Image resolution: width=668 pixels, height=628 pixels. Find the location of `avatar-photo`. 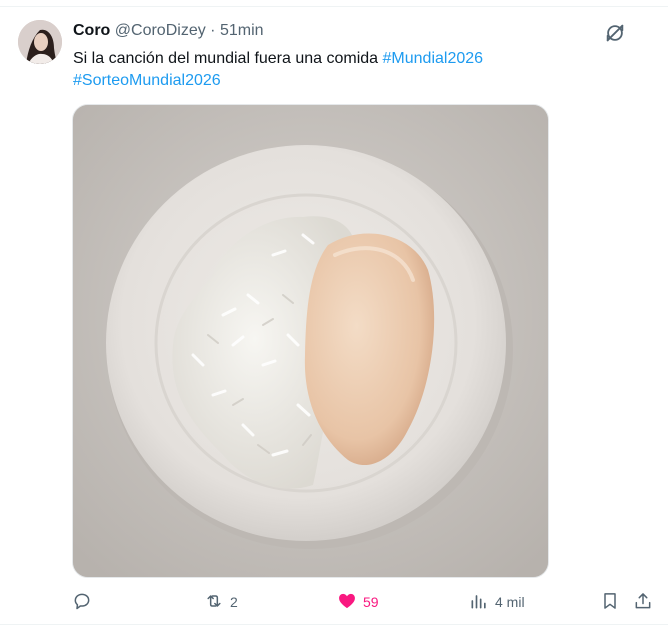

avatar-photo is located at coordinates (40, 42).